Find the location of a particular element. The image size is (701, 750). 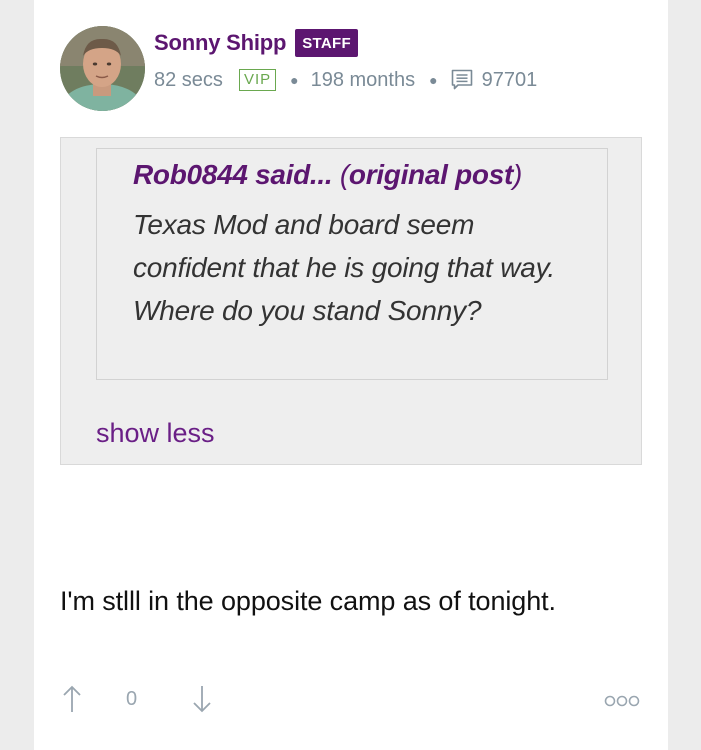

author-name: Sonny Shipp is located at coordinates (220, 43).